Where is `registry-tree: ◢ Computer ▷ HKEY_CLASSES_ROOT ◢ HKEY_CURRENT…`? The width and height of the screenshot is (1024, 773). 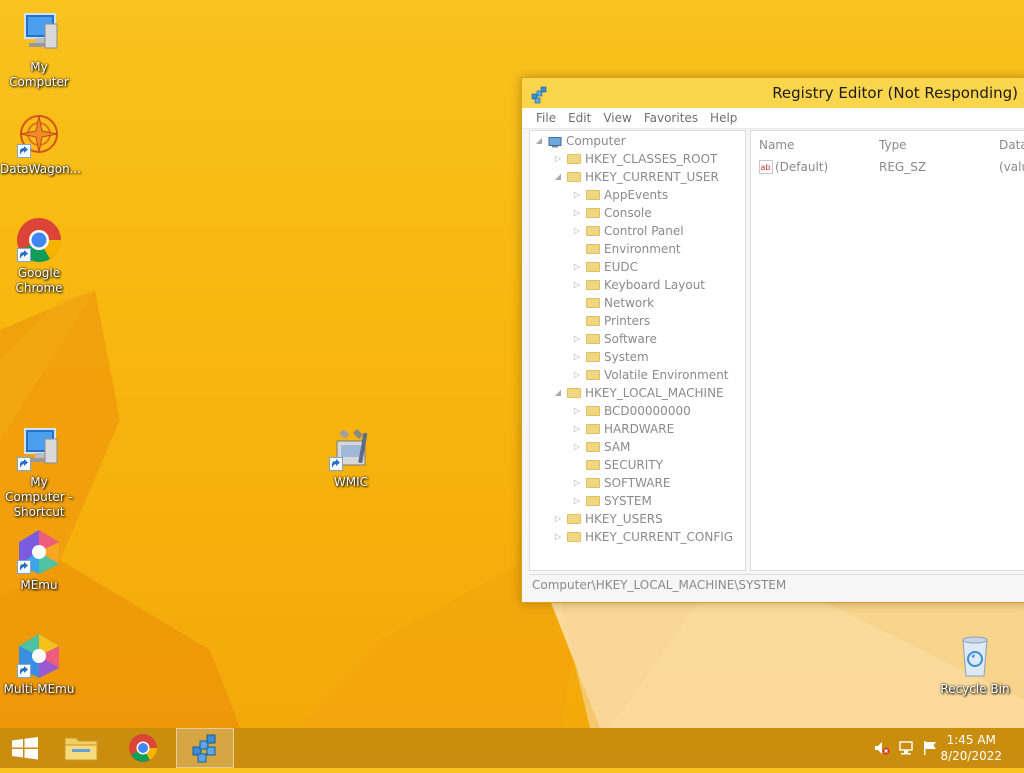
registry-tree: ◢ Computer ▷ HKEY_CLASSES_ROOT ◢ HKEY_CURRENT… is located at coordinates (637, 350).